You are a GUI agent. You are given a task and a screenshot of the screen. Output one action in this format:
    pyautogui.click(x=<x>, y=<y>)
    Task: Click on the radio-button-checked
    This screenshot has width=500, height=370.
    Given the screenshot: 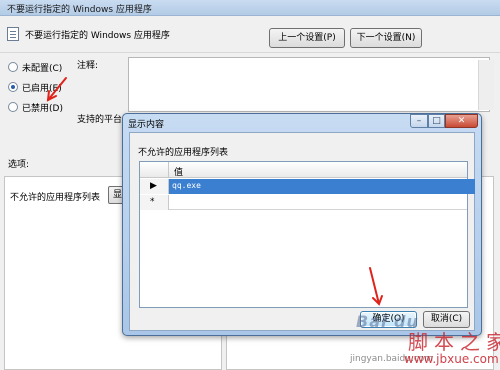 What is the action you would take?
    pyautogui.click(x=13, y=87)
    